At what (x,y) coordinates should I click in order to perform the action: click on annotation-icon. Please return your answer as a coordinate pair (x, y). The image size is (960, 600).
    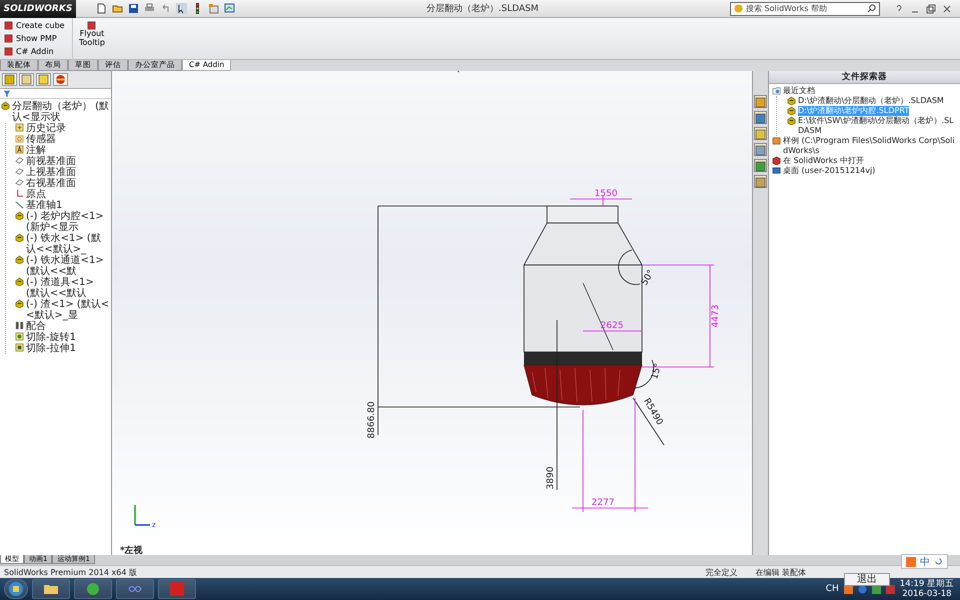
    Looking at the image, I should click on (19, 149).